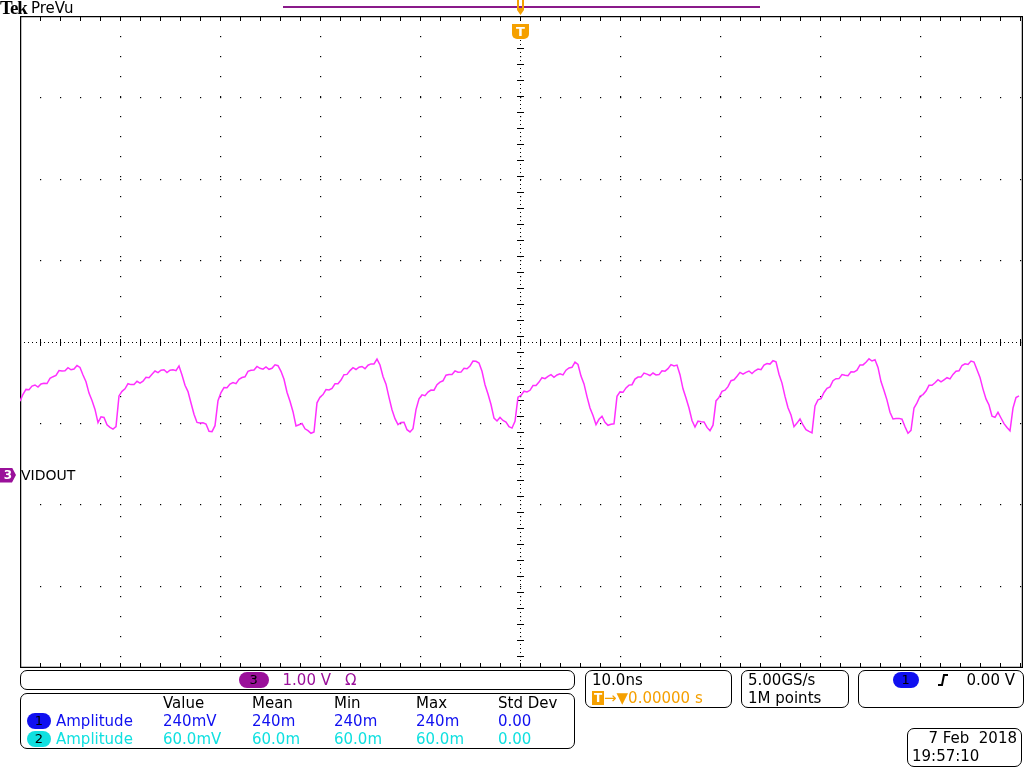 Image resolution: width=1024 pixels, height=768 pixels. Describe the element at coordinates (785, 698) in the screenshot. I see `record-length: 1M points` at that location.